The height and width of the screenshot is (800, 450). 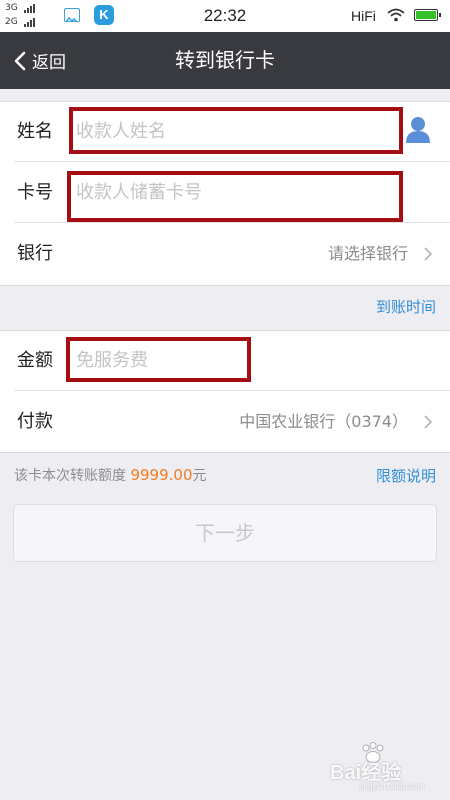 I want to click on amount-input, so click(x=156, y=361).